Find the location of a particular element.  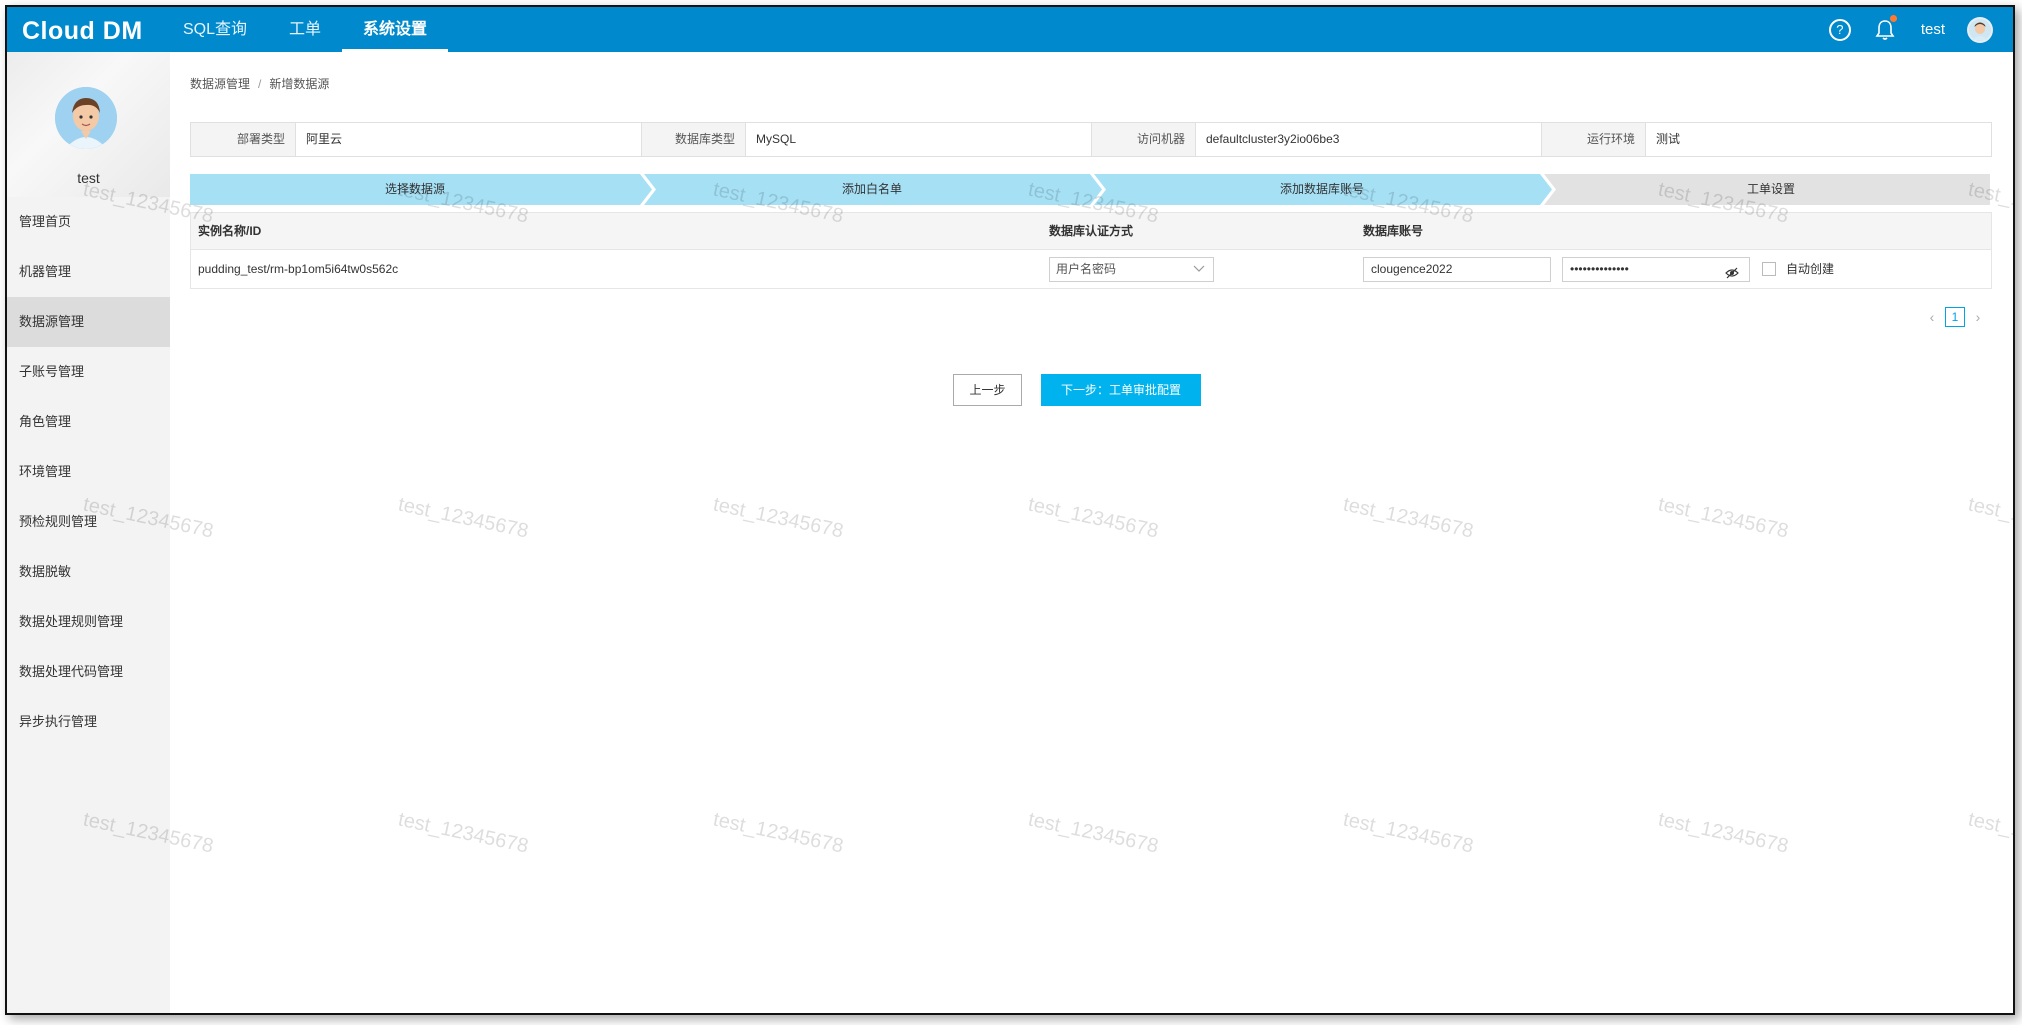

db-account-input: clougence2022 is located at coordinates (1457, 269).